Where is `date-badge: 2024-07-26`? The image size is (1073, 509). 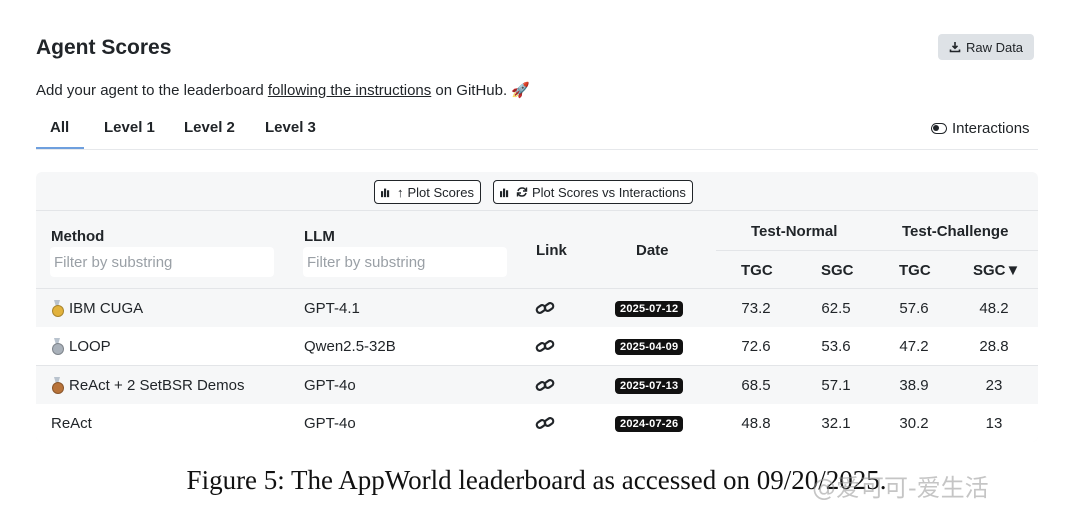
date-badge: 2024-07-26 is located at coordinates (649, 424).